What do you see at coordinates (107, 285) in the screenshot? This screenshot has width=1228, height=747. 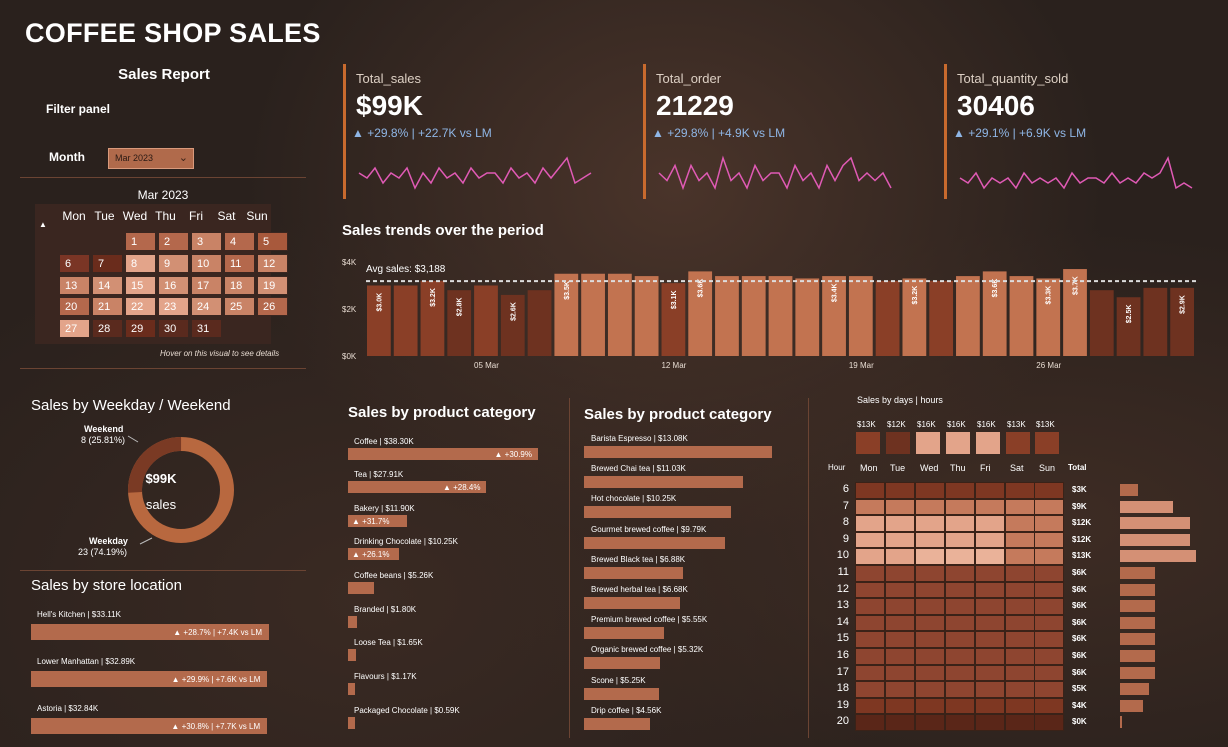 I see `calendar-day: 14` at bounding box center [107, 285].